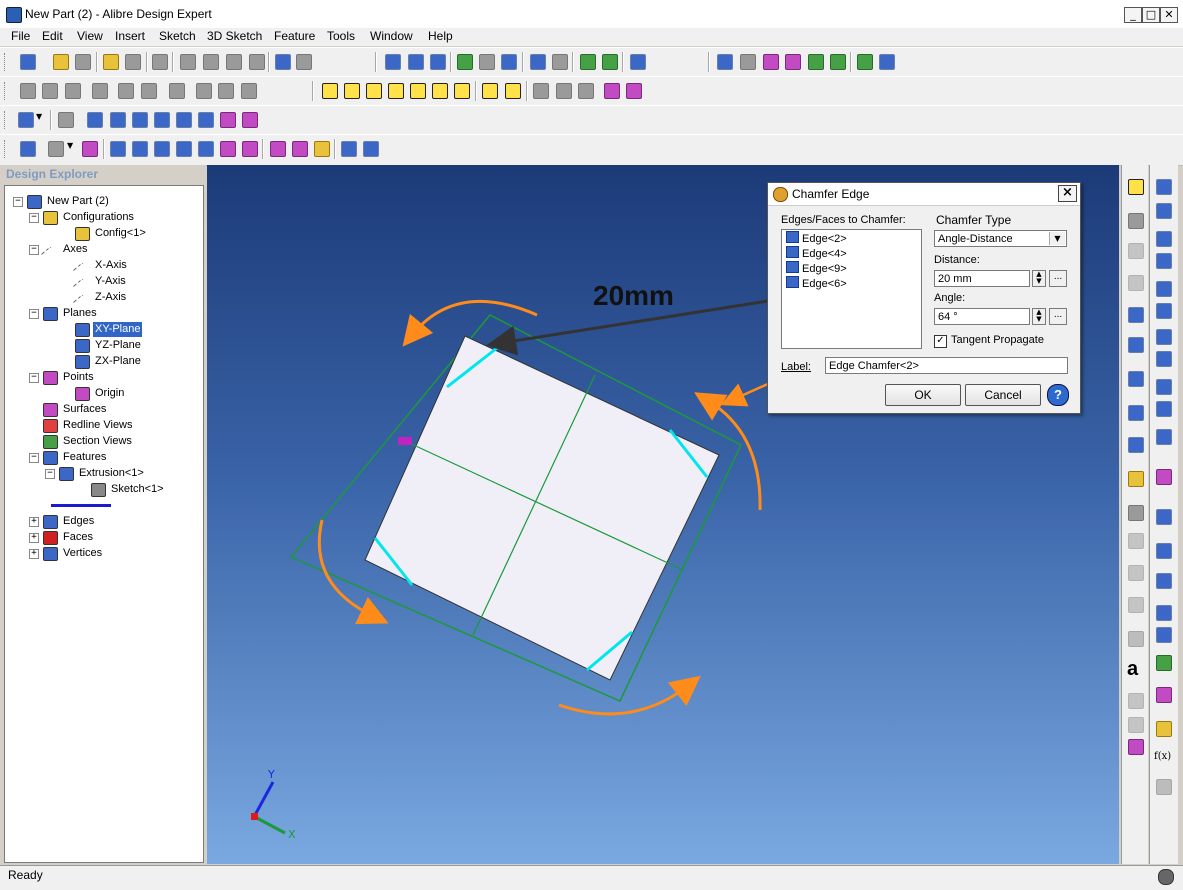  Describe the element at coordinates (610, 62) in the screenshot. I see `filter-icon` at that location.